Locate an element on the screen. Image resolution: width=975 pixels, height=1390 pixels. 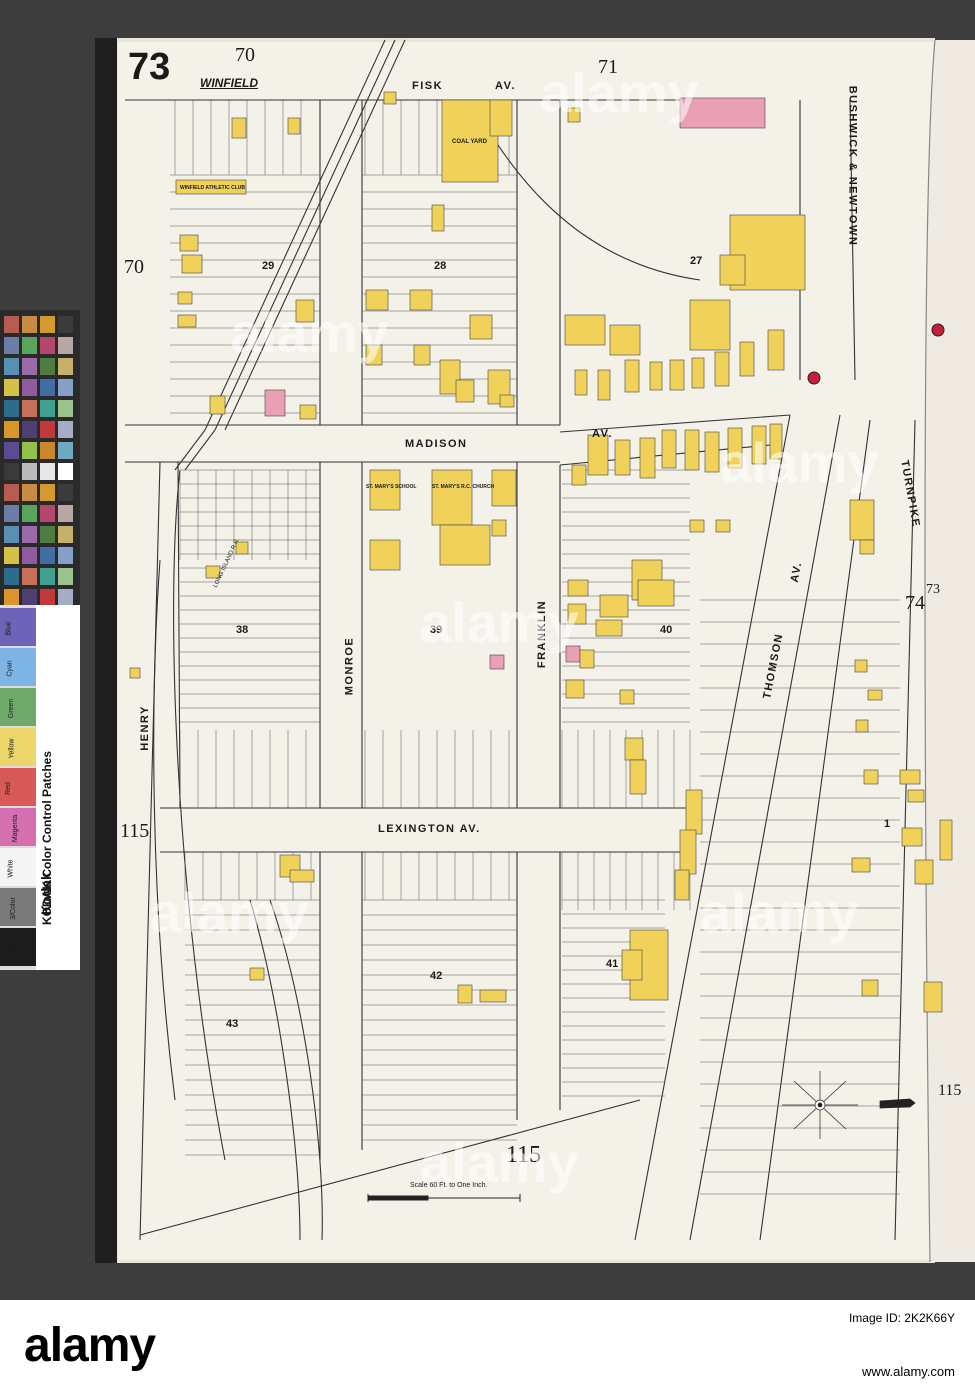
block-40: 40 is located at coordinates (666, 630).